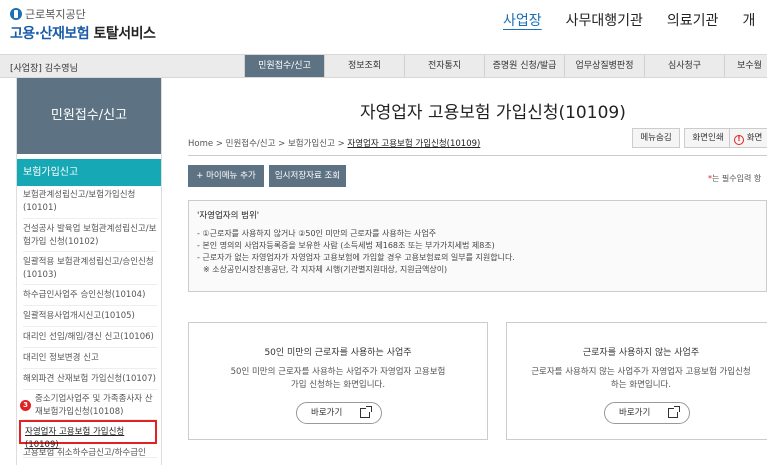 This screenshot has height=465, width=767. Describe the element at coordinates (656, 138) in the screenshot. I see `hide-menu-button: 메뉴숨김` at that location.